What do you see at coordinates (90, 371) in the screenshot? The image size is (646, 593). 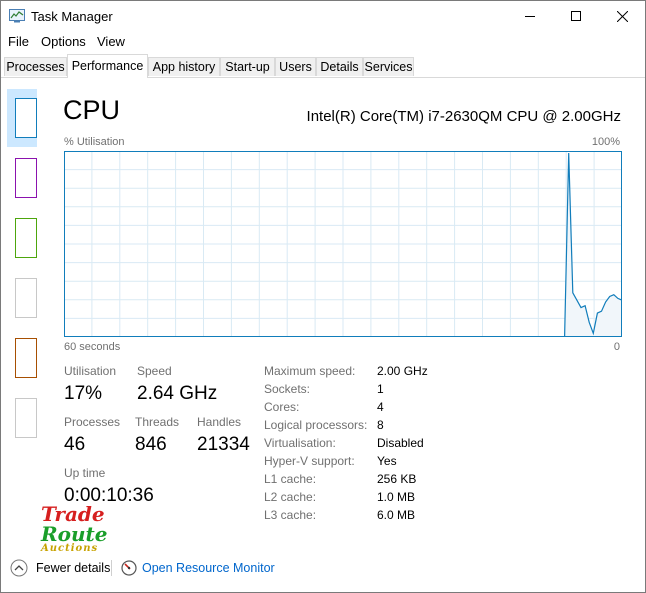 I see `utilisation-label: Utilisation` at bounding box center [90, 371].